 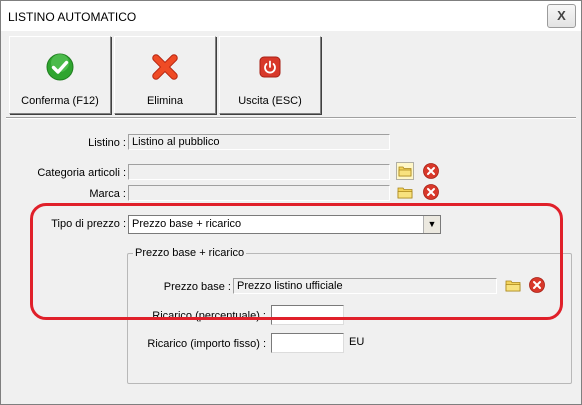 I want to click on categoria-field, so click(x=259, y=172).